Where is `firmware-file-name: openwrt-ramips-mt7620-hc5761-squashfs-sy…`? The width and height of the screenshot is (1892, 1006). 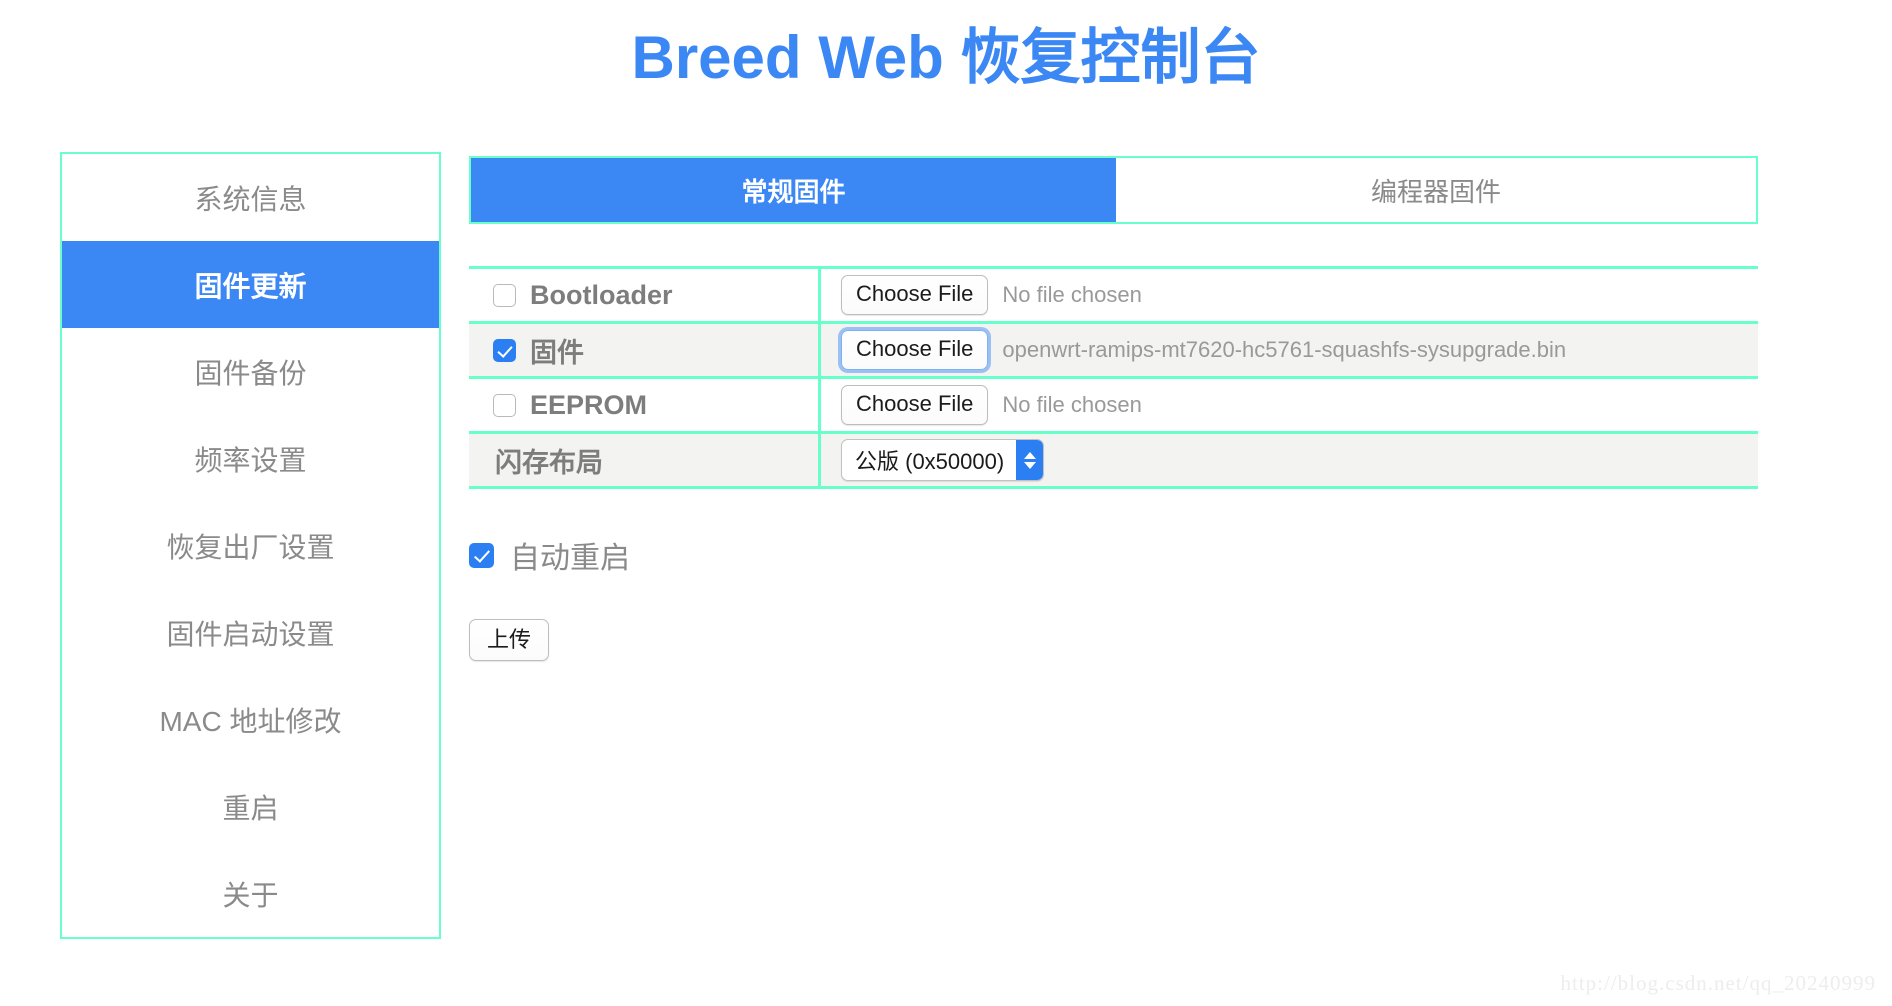 firmware-file-name: openwrt-ramips-mt7620-hc5761-squashfs-sy… is located at coordinates (1284, 349).